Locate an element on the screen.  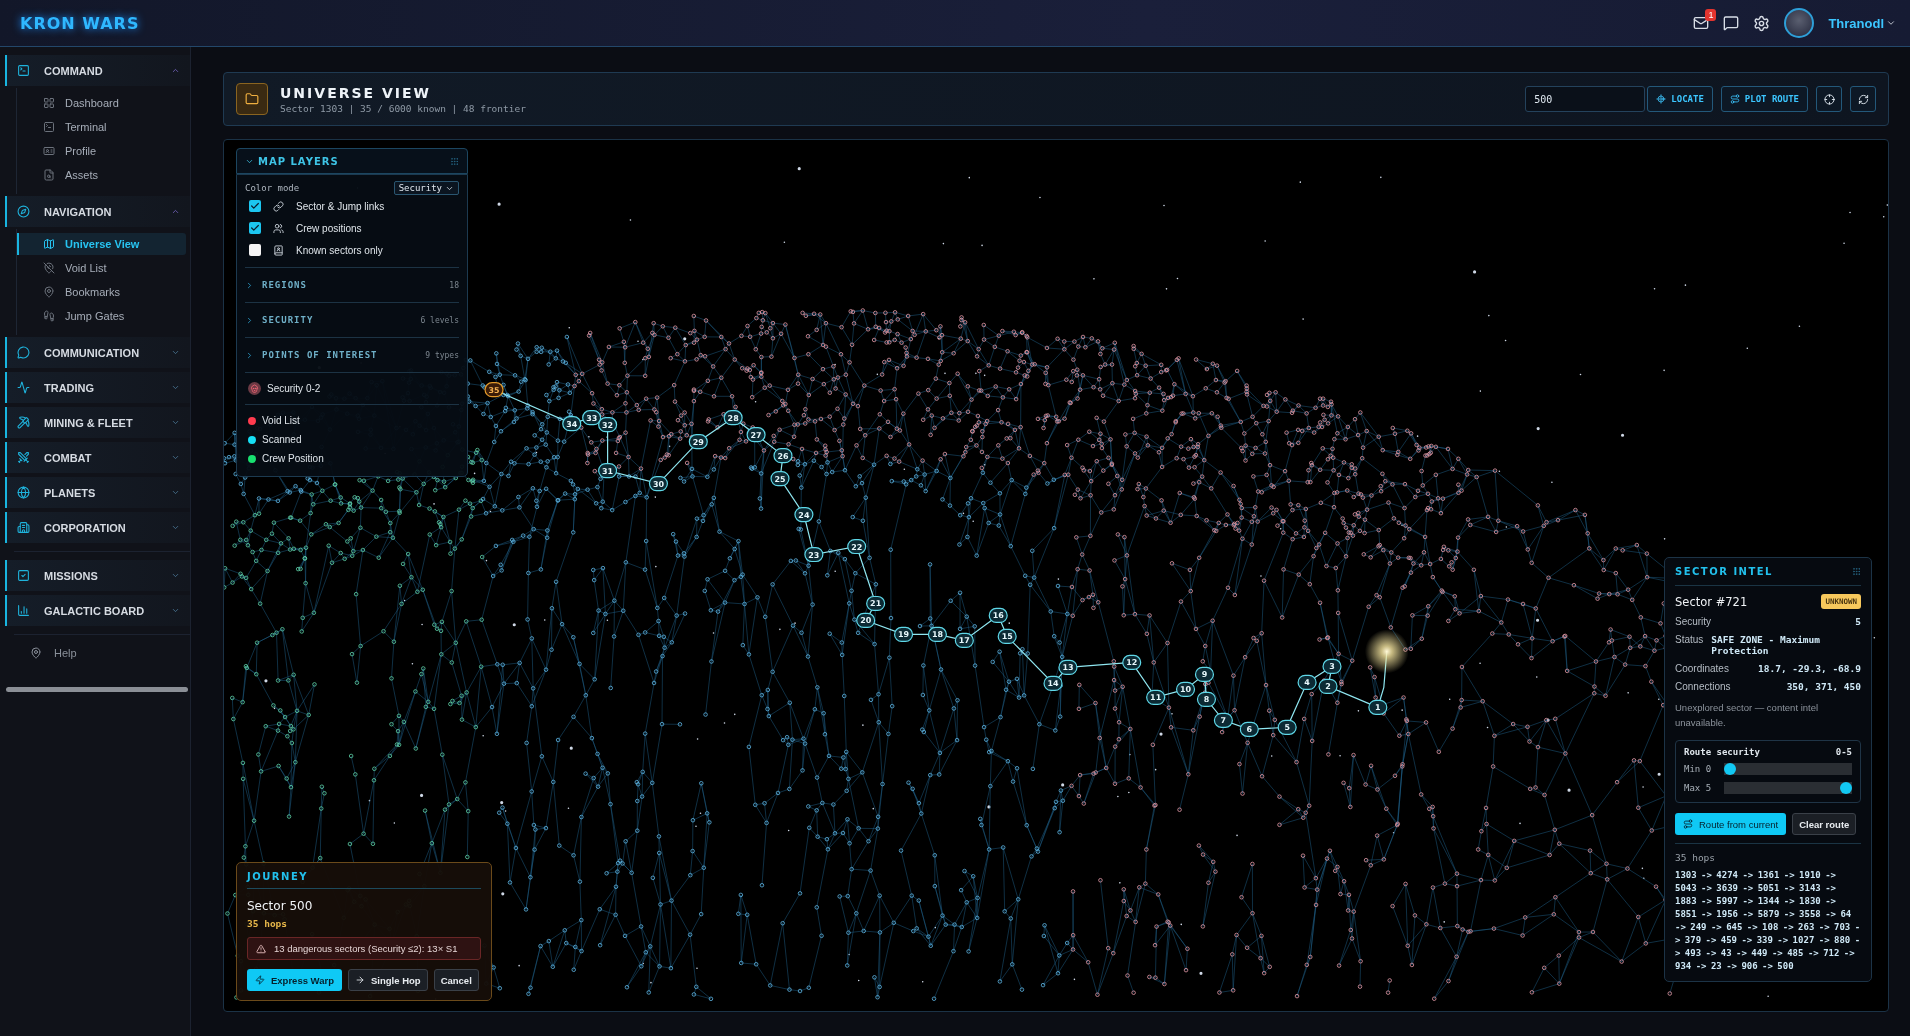
route-icon is located at coordinates (1734, 99).